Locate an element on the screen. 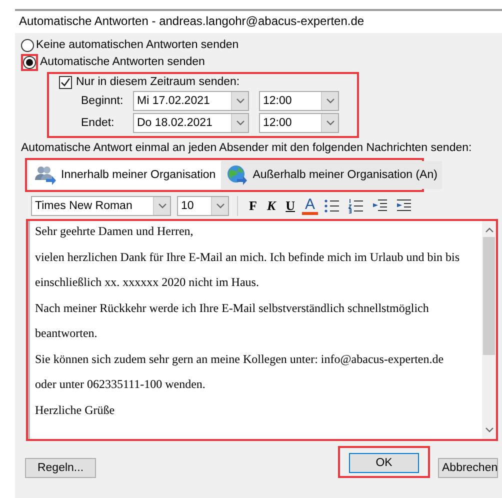  numbered-list-icon is located at coordinates (356, 206).